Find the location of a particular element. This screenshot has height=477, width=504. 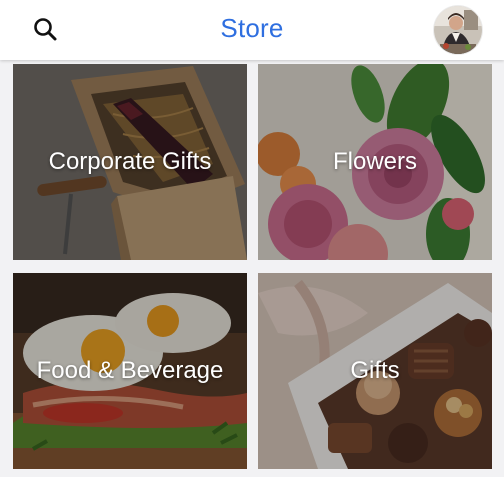

profile-photo is located at coordinates (458, 30).